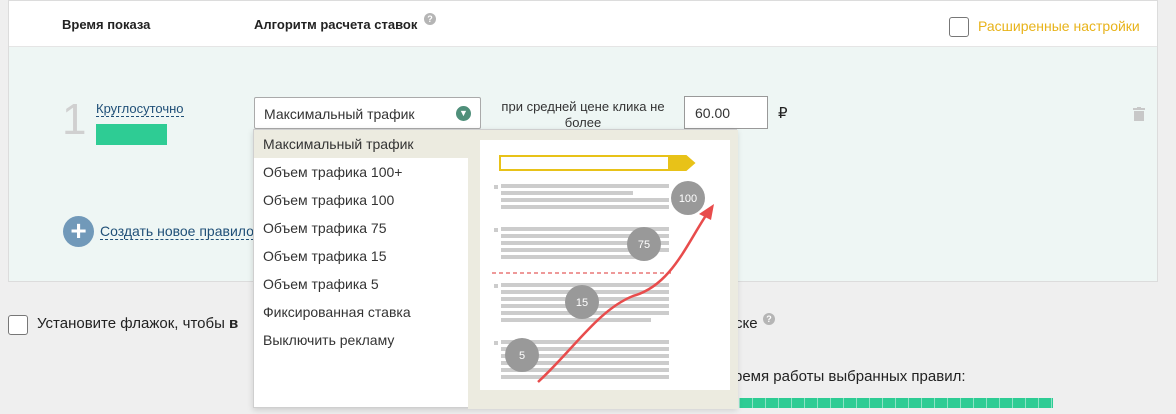 The height and width of the screenshot is (414, 1176). Describe the element at coordinates (362, 228) in the screenshot. I see `option-traffic-75: Объем трафика 75` at that location.